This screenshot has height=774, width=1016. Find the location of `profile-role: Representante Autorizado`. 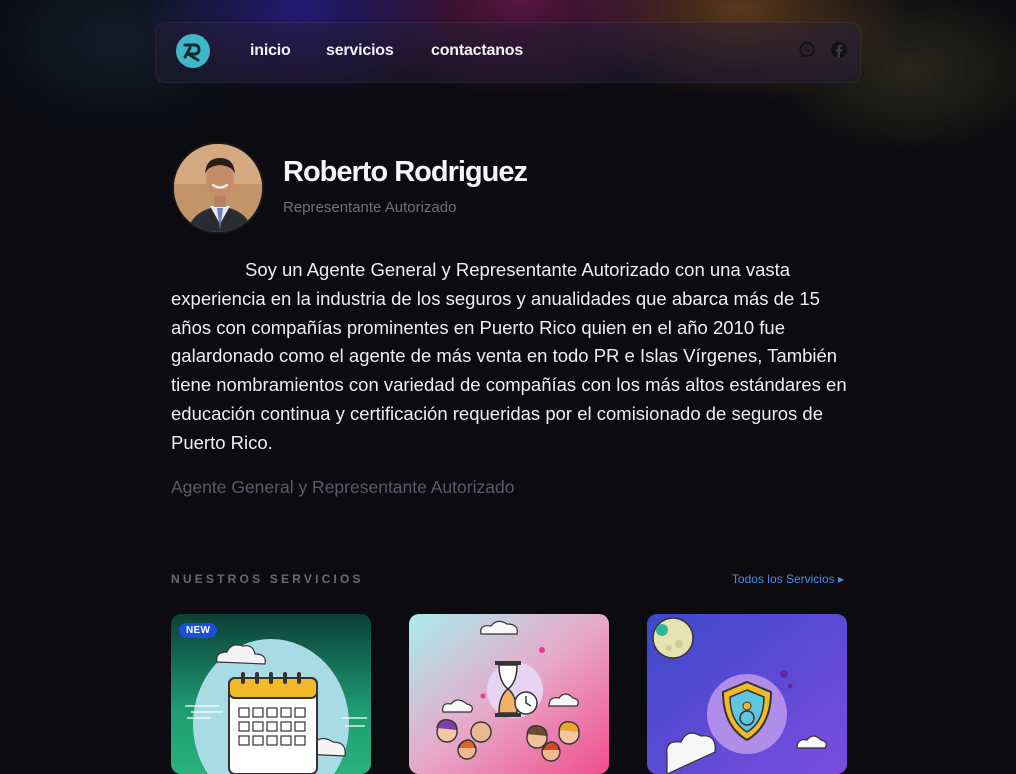

profile-role: Representante Autorizado is located at coordinates (370, 207).